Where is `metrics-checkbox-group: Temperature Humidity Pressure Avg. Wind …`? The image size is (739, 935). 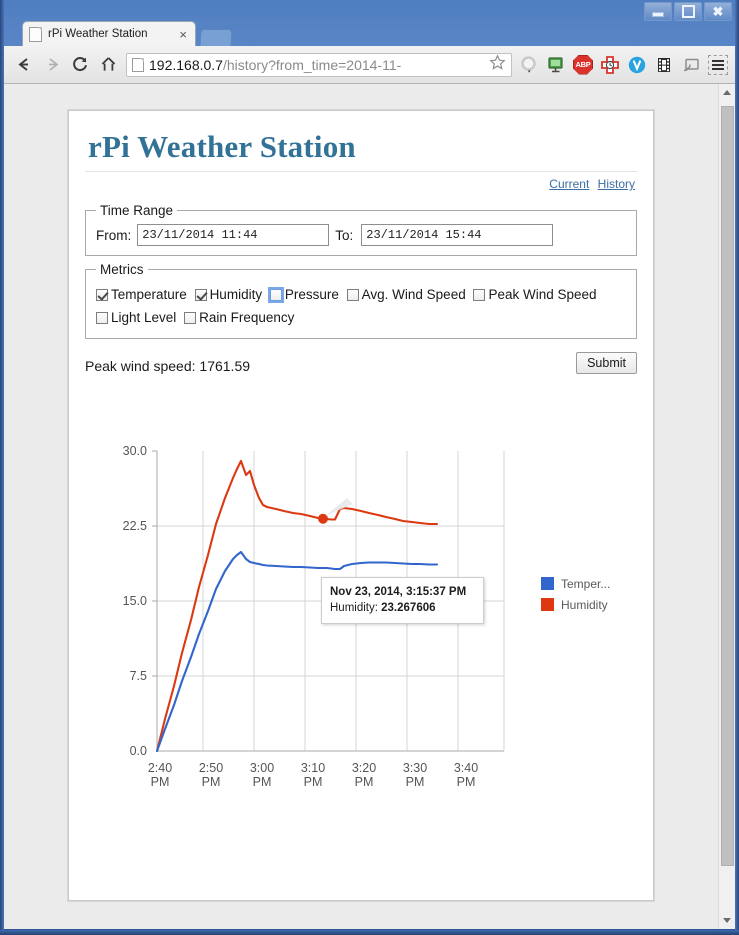 metrics-checkbox-group: Temperature Humidity Pressure Avg. Wind … is located at coordinates (361, 306).